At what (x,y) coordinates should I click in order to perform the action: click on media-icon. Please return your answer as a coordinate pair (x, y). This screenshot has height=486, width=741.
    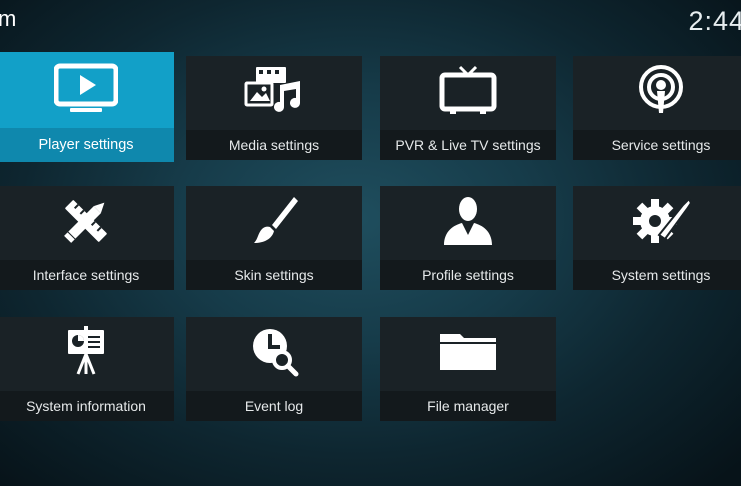
    Looking at the image, I should click on (274, 93).